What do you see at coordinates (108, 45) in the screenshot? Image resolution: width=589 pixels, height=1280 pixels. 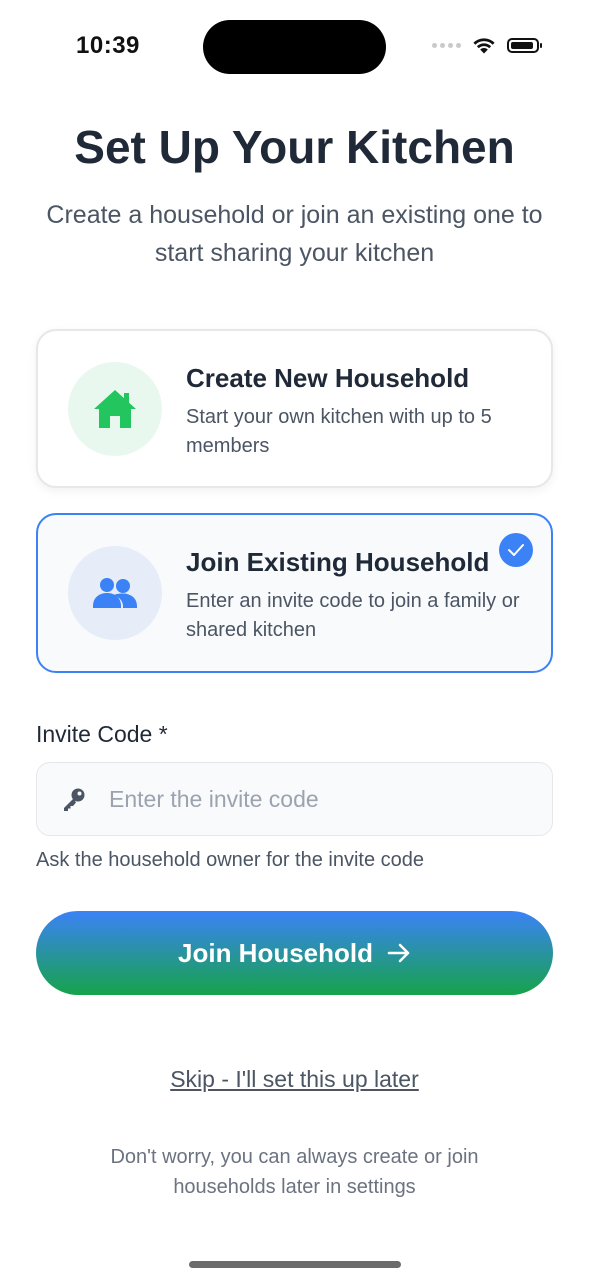 I see `status-time: 10:39` at bounding box center [108, 45].